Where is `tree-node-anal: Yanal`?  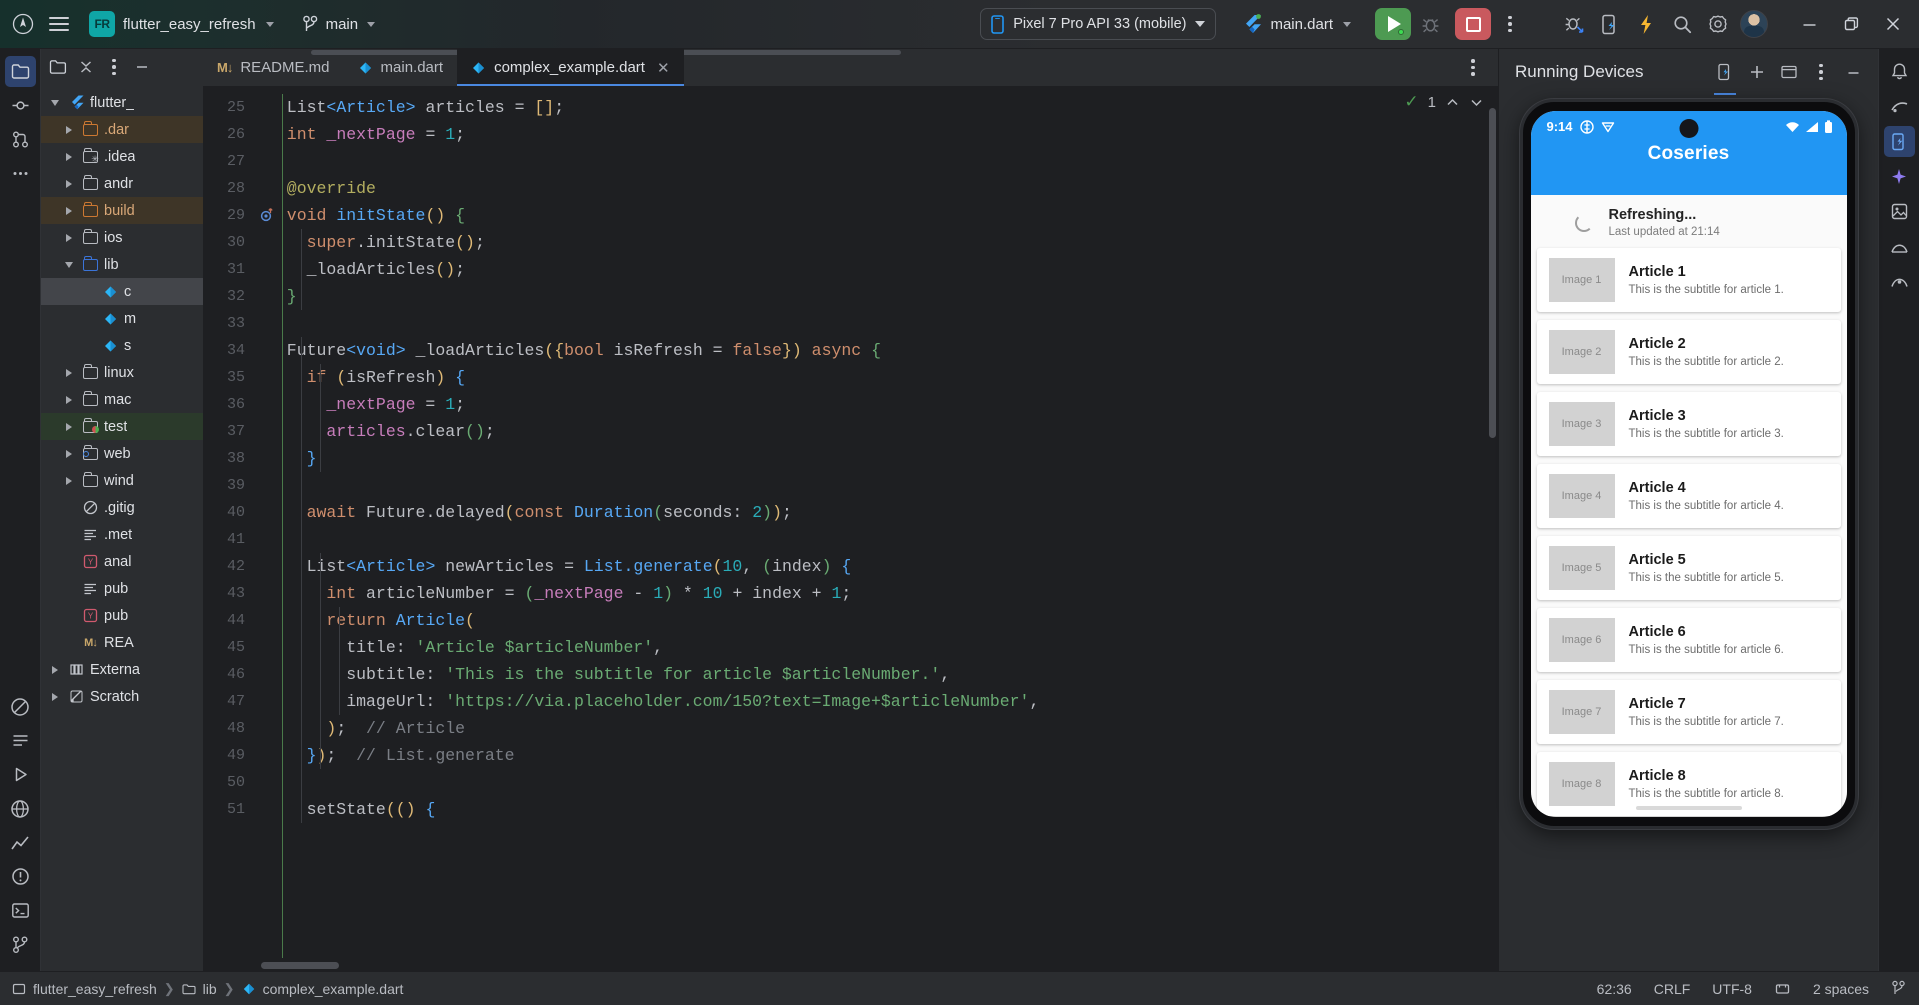
tree-node-anal: Yanal is located at coordinates (122, 561).